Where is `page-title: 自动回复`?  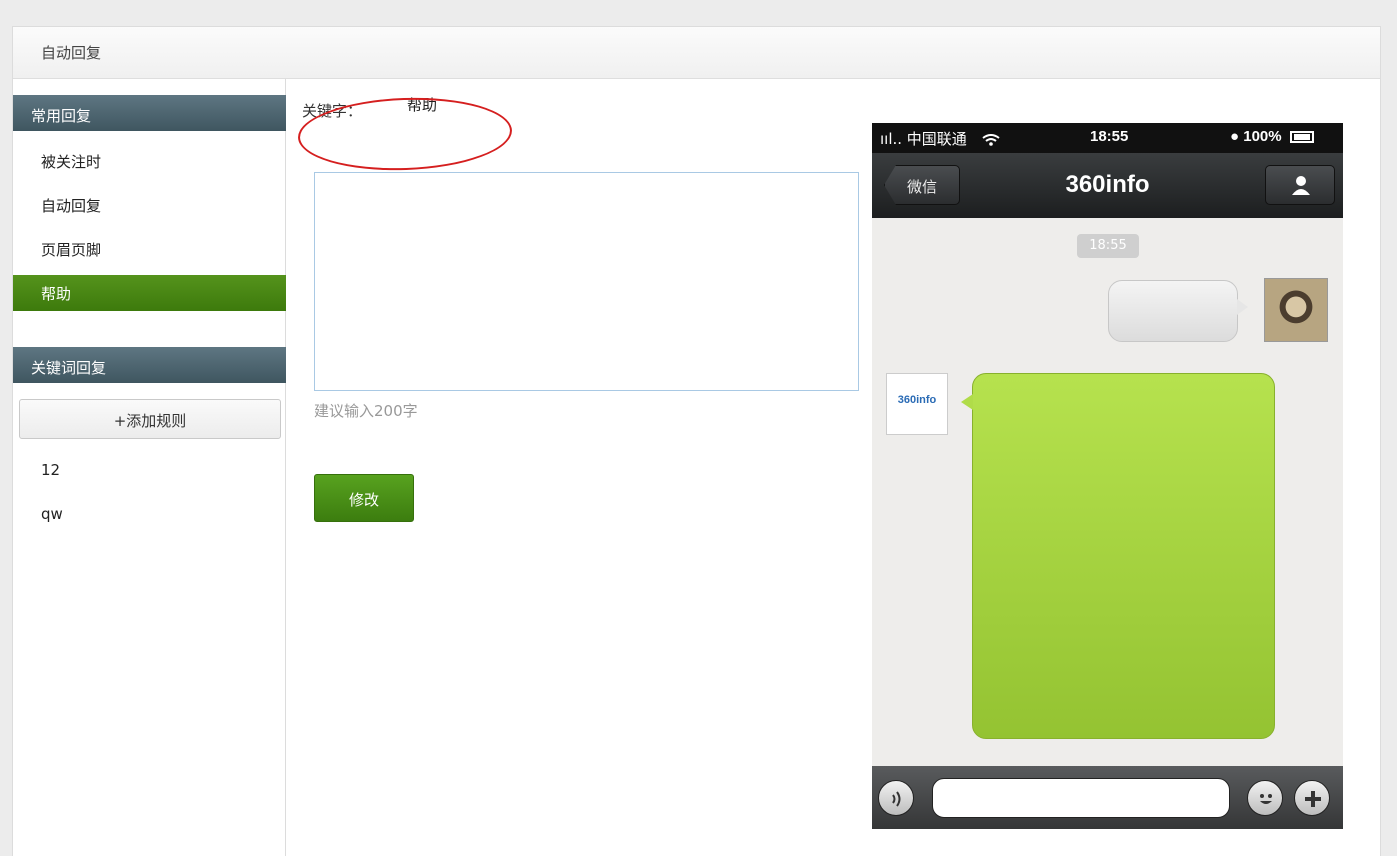 page-title: 自动回复 is located at coordinates (71, 53).